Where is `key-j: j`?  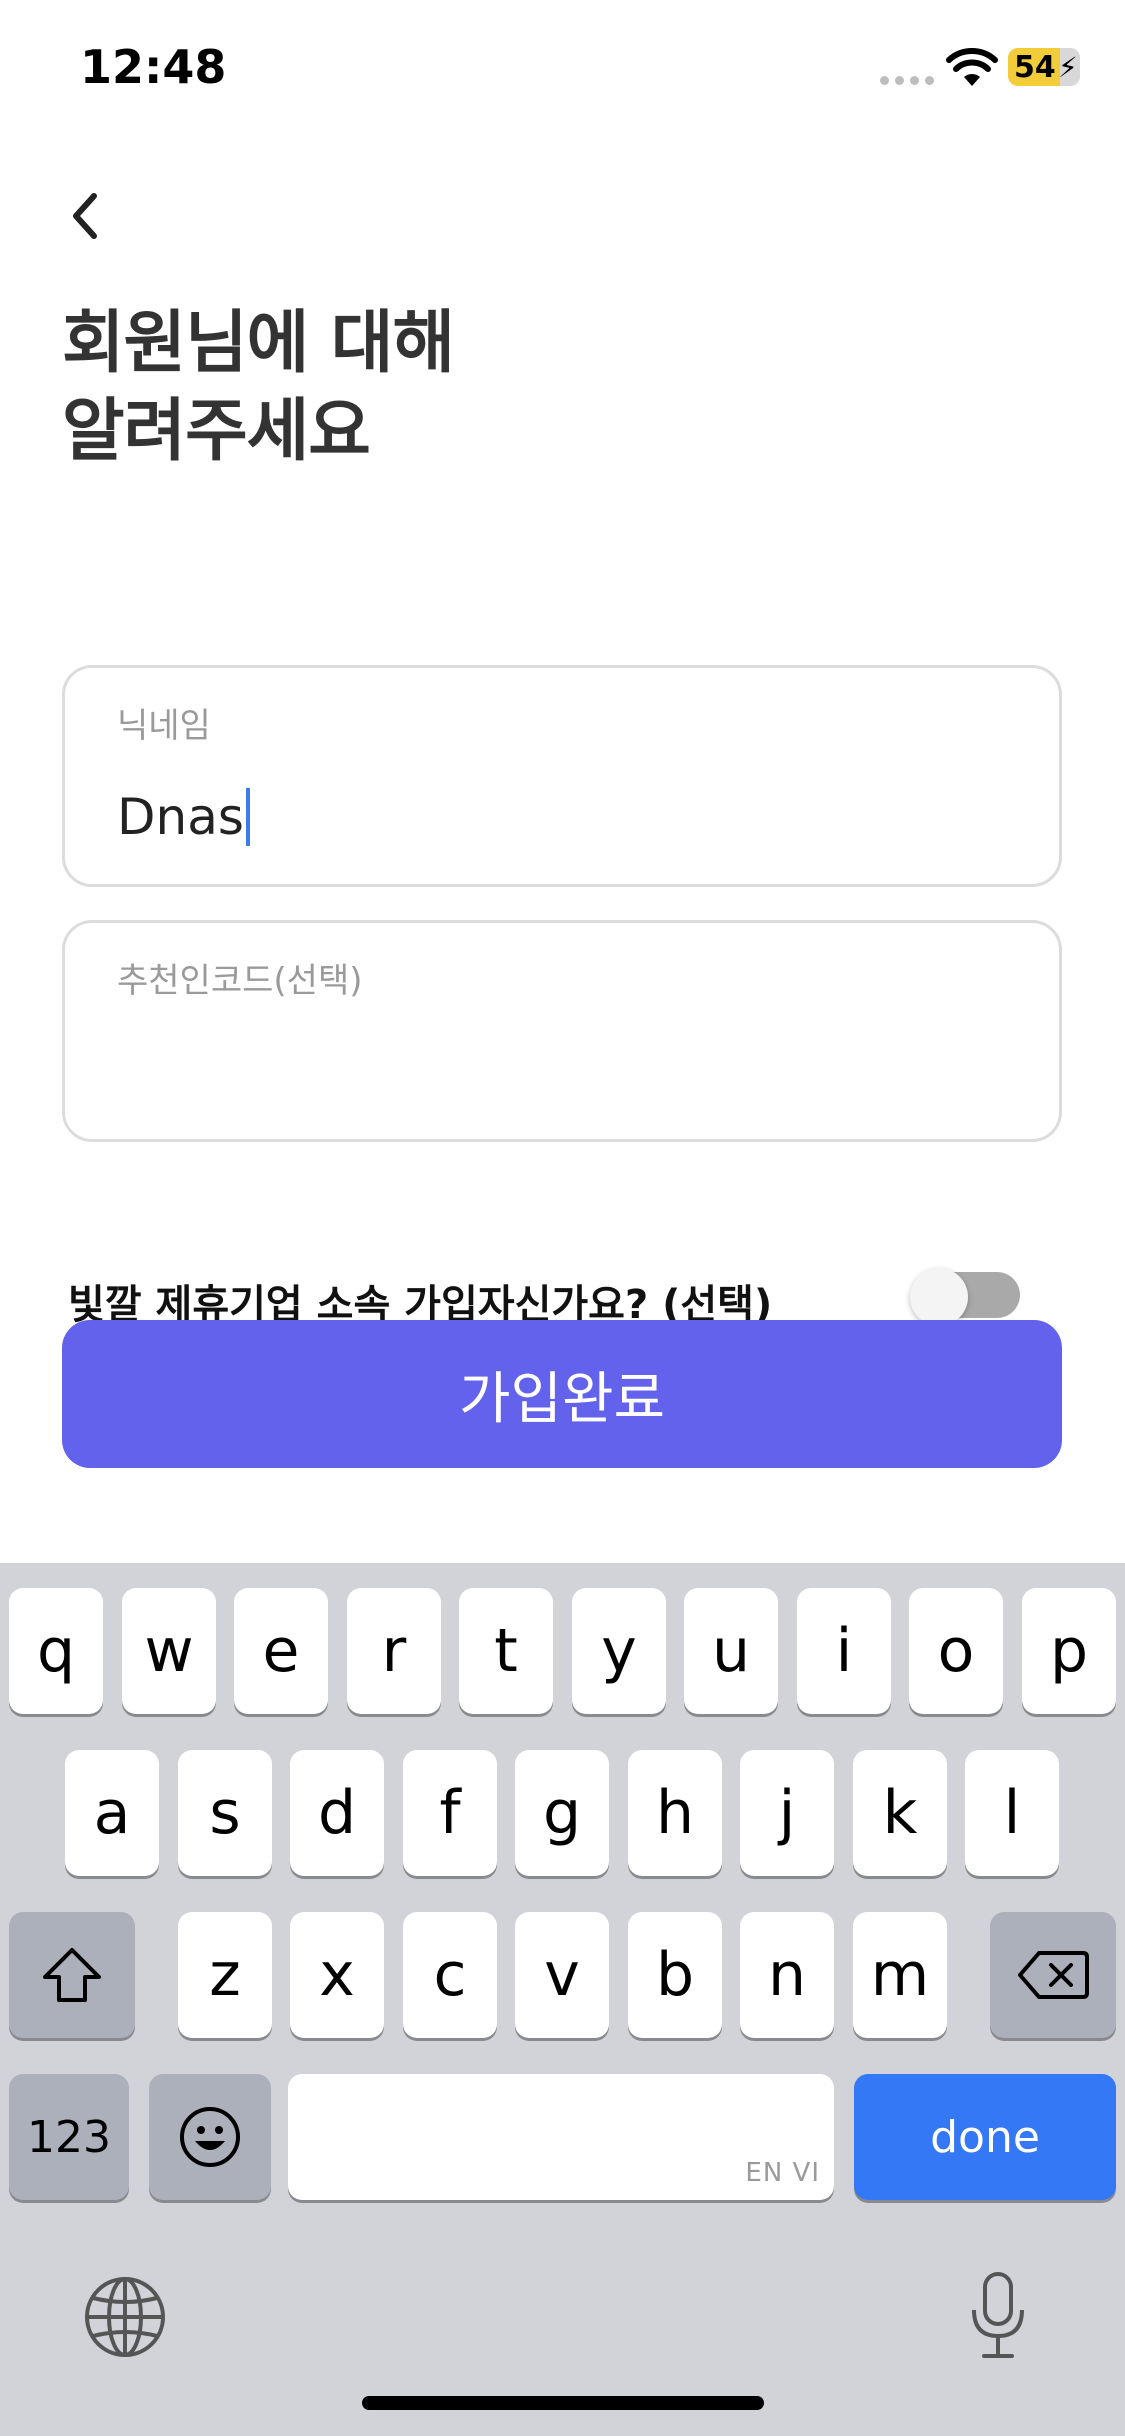 key-j: j is located at coordinates (787, 1813).